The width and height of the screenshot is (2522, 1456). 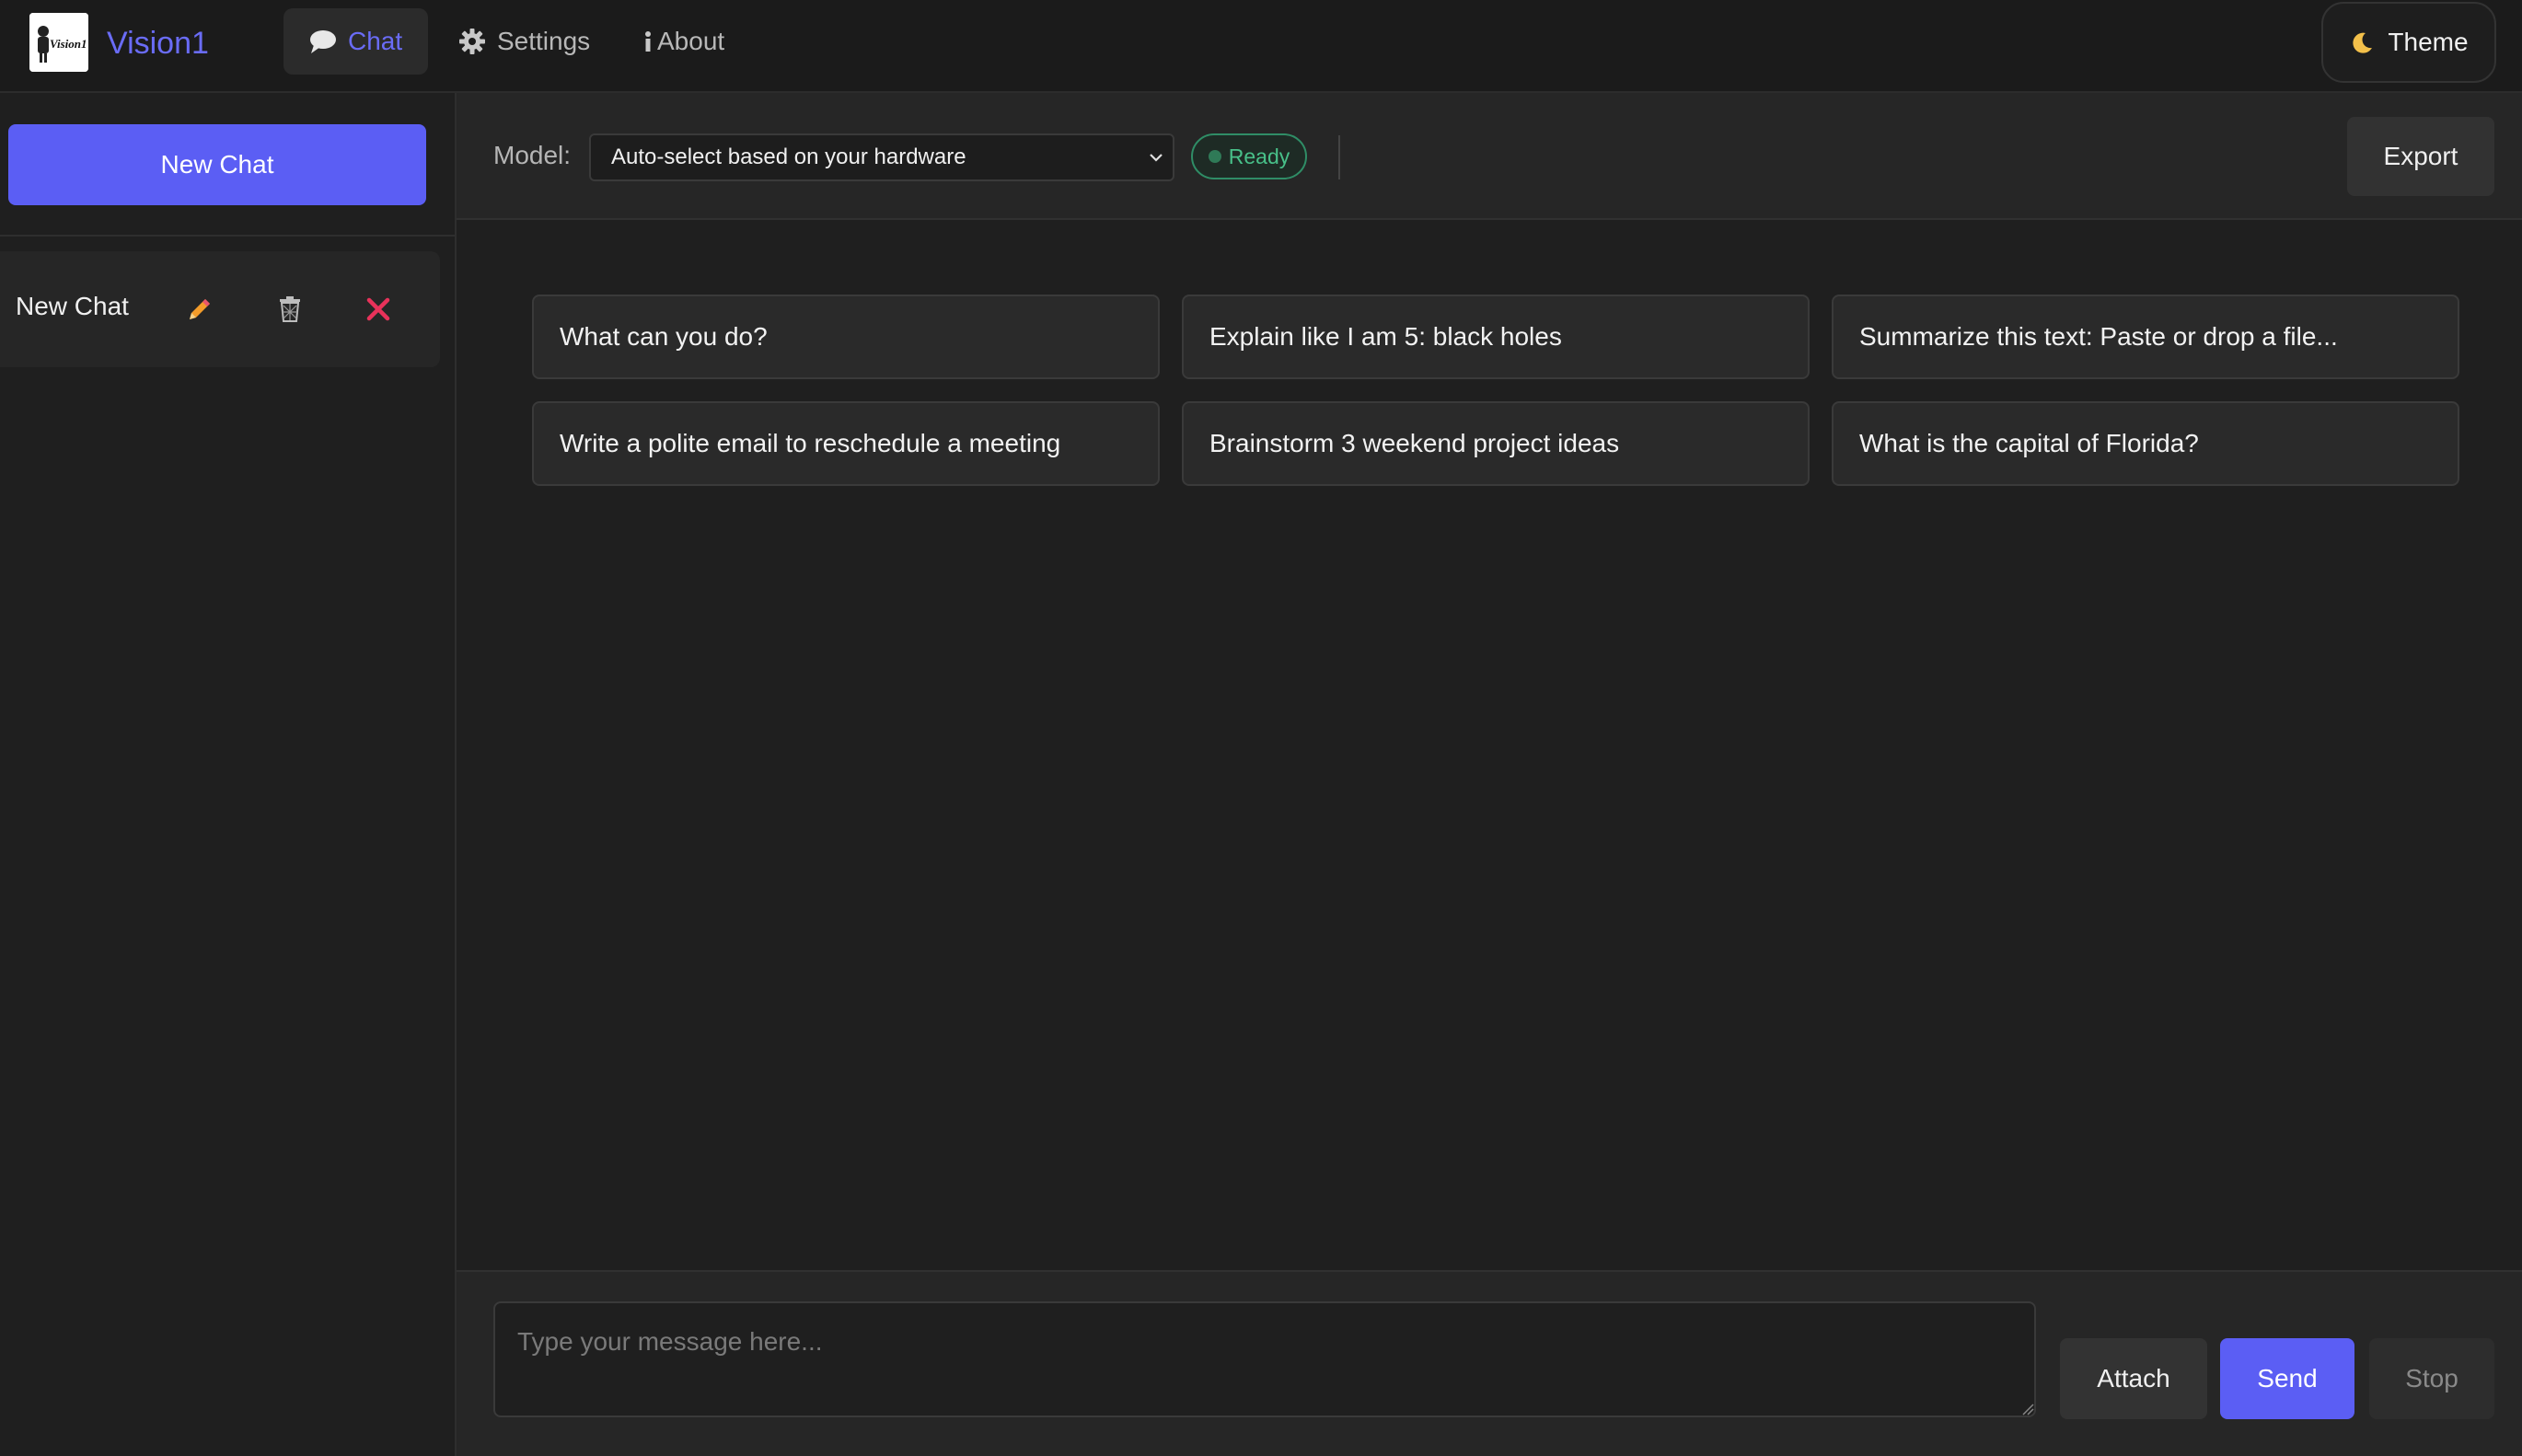 I want to click on svg-text: Vision1, so click(x=68, y=44).